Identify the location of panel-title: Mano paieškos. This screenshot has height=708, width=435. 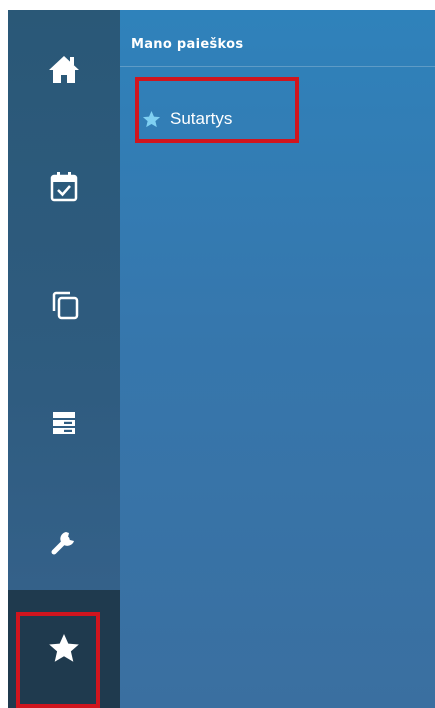
(187, 44).